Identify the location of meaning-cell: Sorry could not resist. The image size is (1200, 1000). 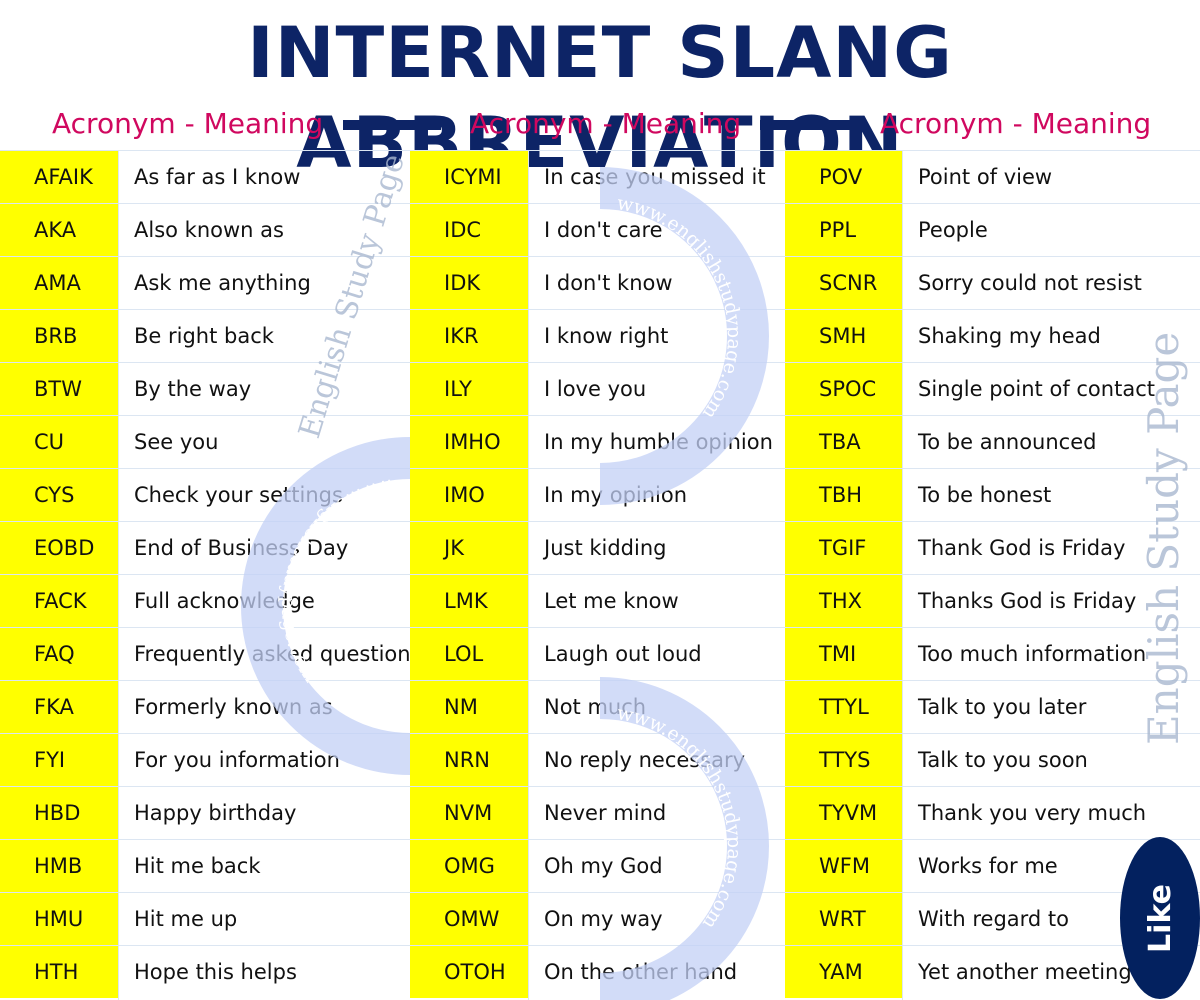
(1051, 282).